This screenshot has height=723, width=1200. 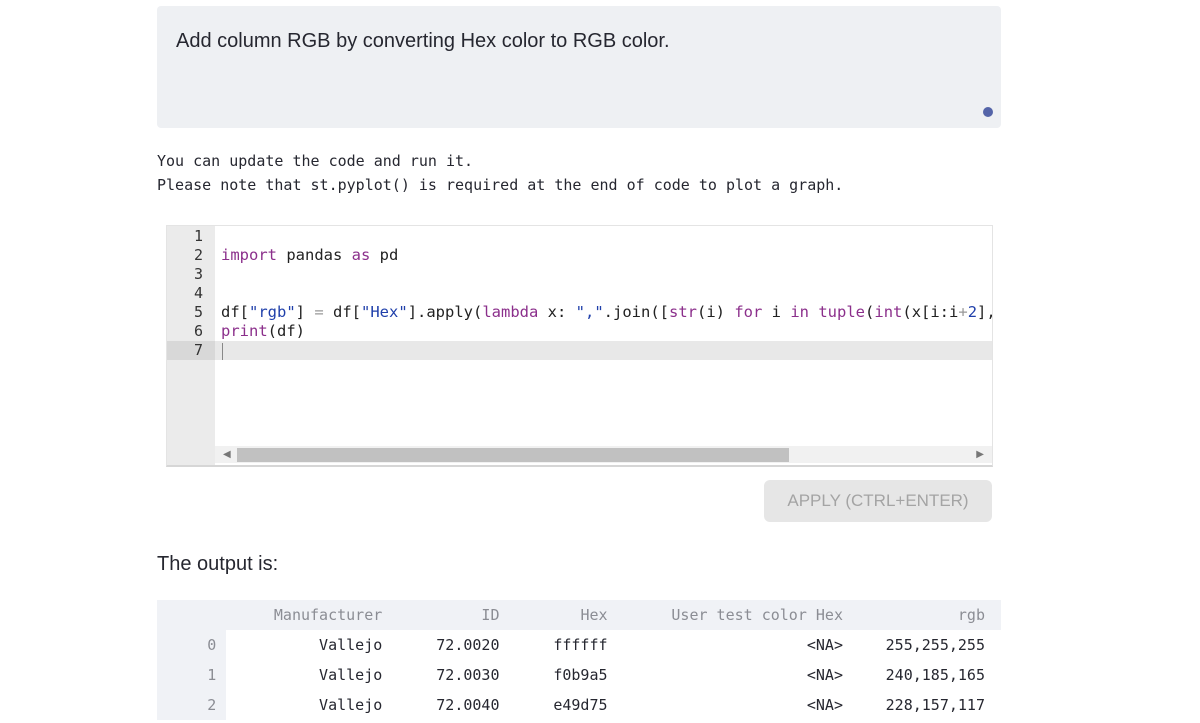 What do you see at coordinates (980, 454) in the screenshot?
I see `scroll-right-icon: ▶` at bounding box center [980, 454].